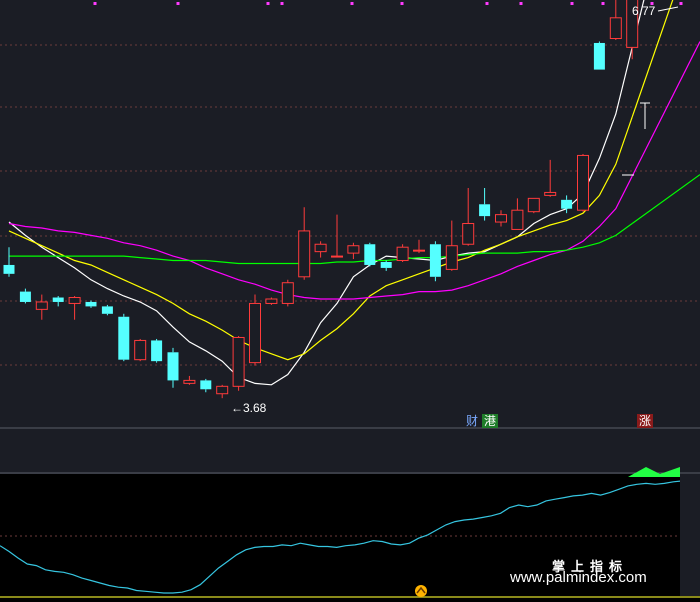 The image size is (700, 602). Describe the element at coordinates (472, 421) in the screenshot. I see `tag-cai: 财` at that location.